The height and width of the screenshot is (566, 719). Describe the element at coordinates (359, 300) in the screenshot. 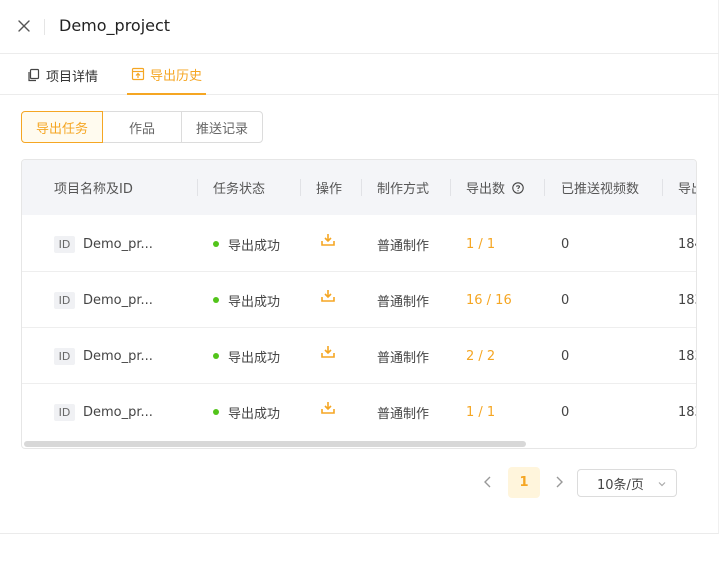

I see `table-row: ID Demo_pr... 导出成功 普通制作 16 / 16 0 183` at that location.